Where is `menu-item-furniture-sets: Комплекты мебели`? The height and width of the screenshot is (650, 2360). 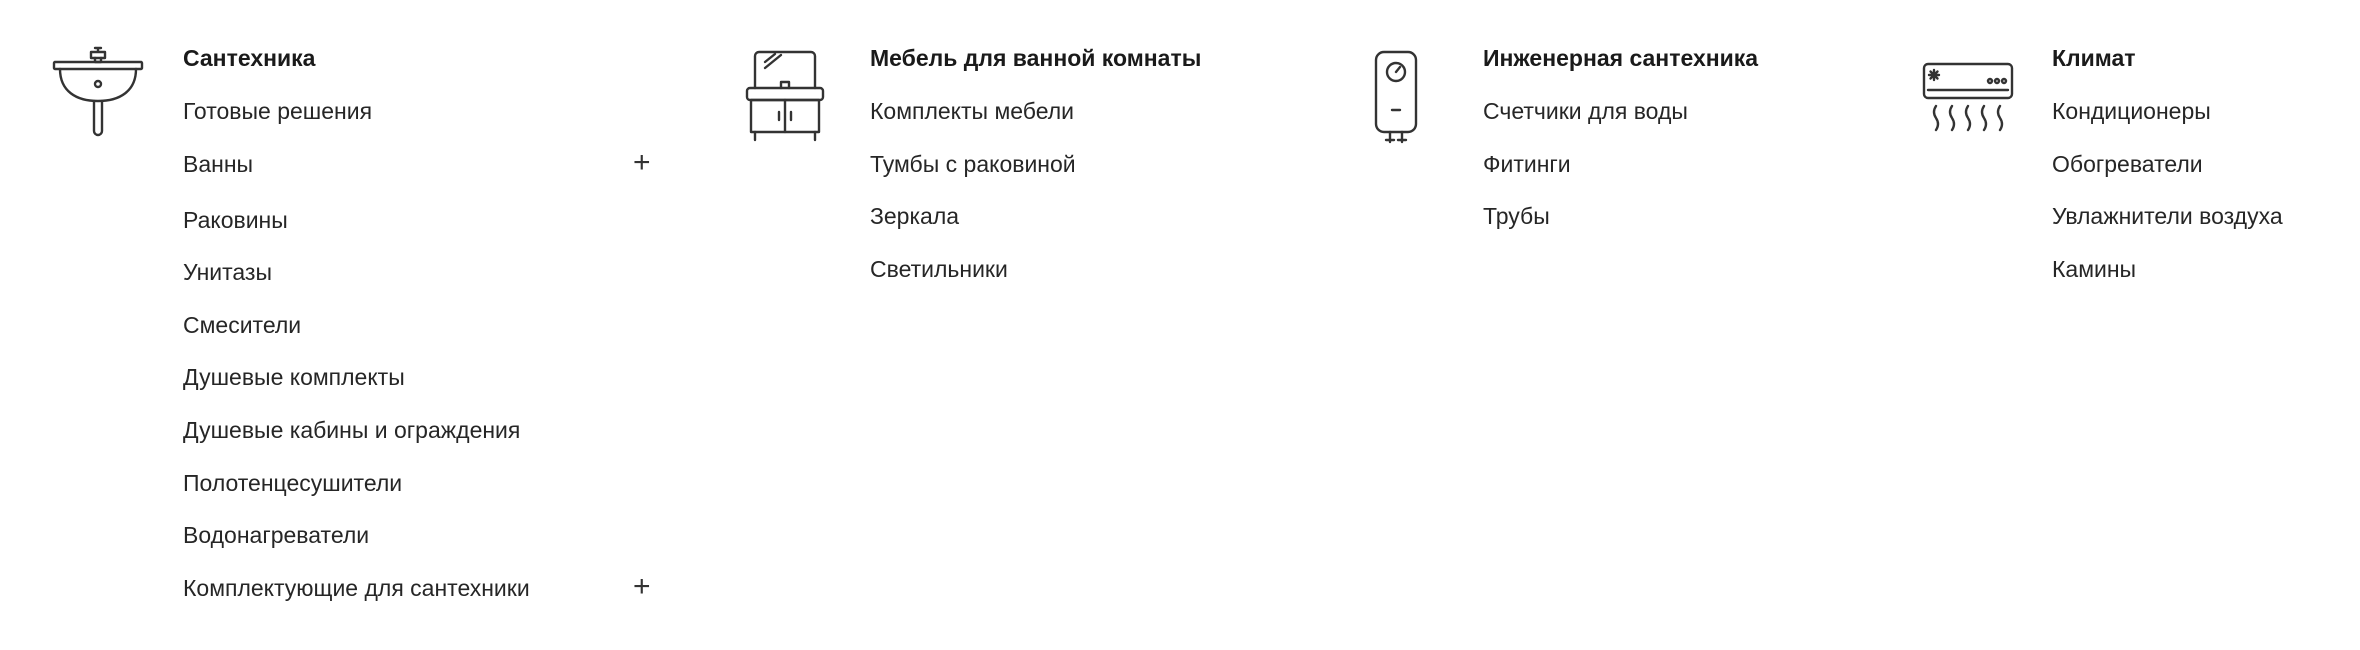 menu-item-furniture-sets: Комплекты мебели is located at coordinates (973, 123).